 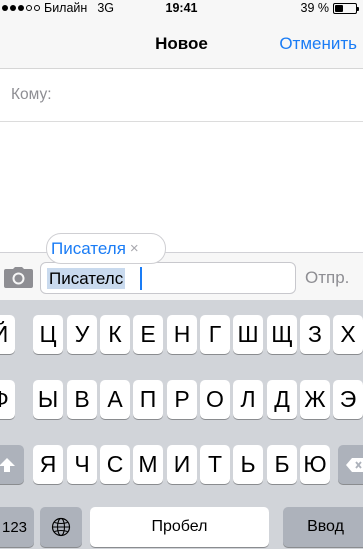 What do you see at coordinates (315, 8) in the screenshot?
I see `battery-percent: 39 %` at bounding box center [315, 8].